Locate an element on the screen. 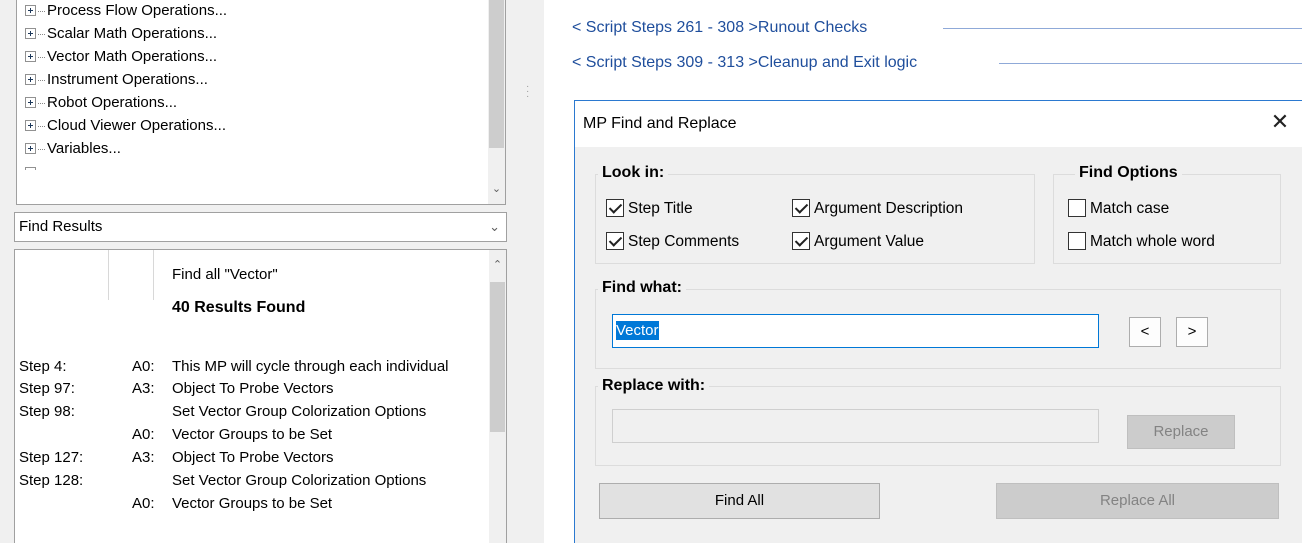 The image size is (1302, 543). results-scrollbar: ⌃ is located at coordinates (497, 396).